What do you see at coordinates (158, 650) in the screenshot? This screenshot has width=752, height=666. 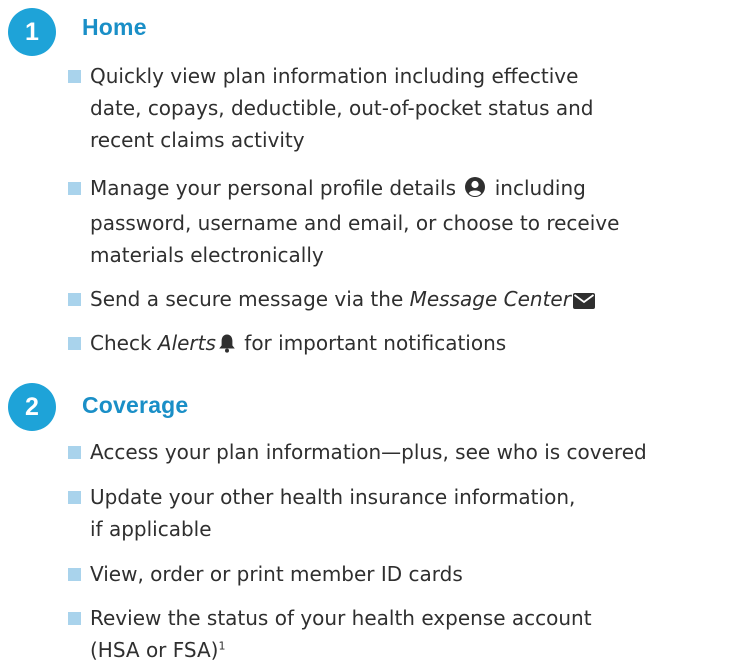 I see `item-text-line: (HSA or FSA)1` at bounding box center [158, 650].